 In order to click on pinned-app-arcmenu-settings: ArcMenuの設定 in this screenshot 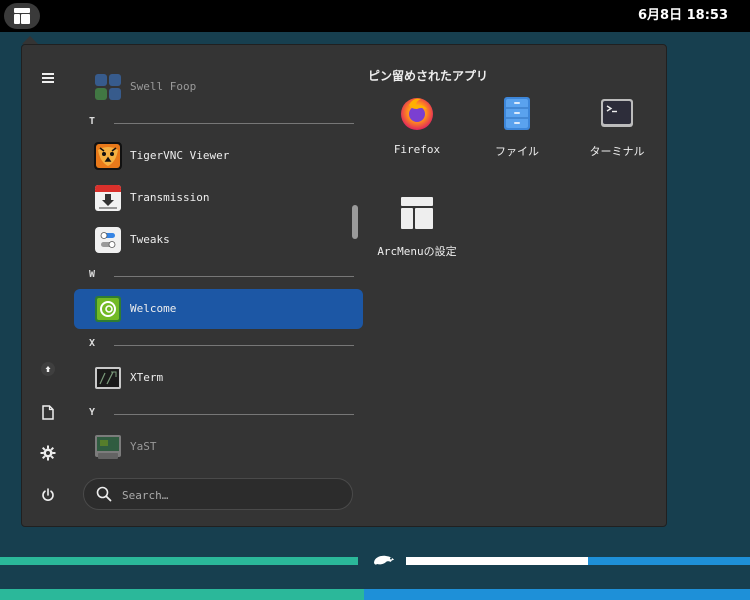, I will do `click(417, 240)`.